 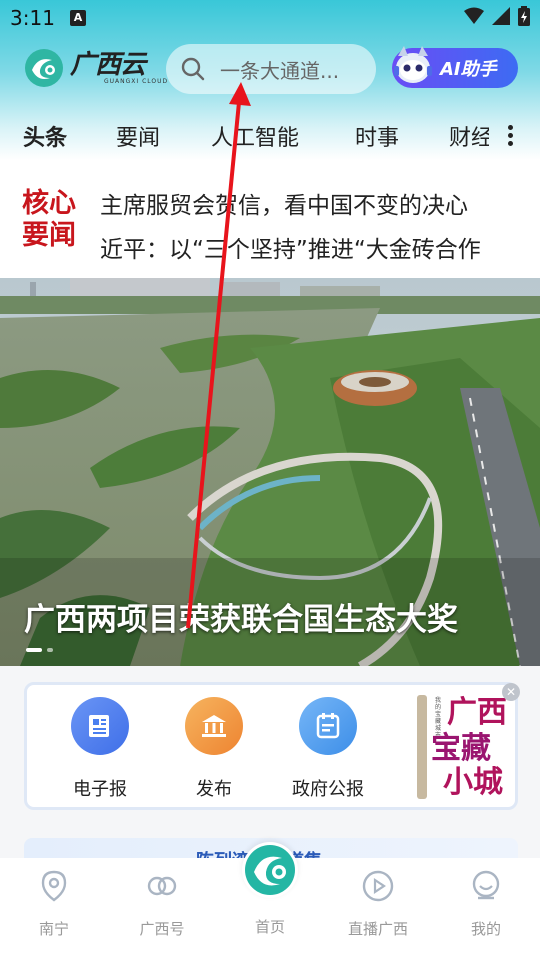 I want to click on service-publish: 发布, so click(x=214, y=749).